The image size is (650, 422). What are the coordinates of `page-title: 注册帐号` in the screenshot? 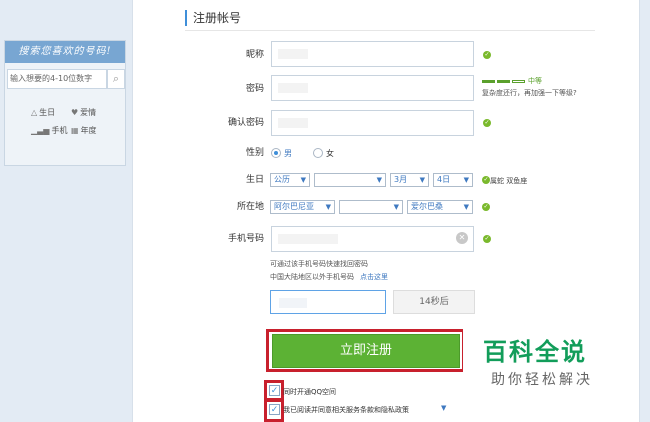 It's located at (213, 18).